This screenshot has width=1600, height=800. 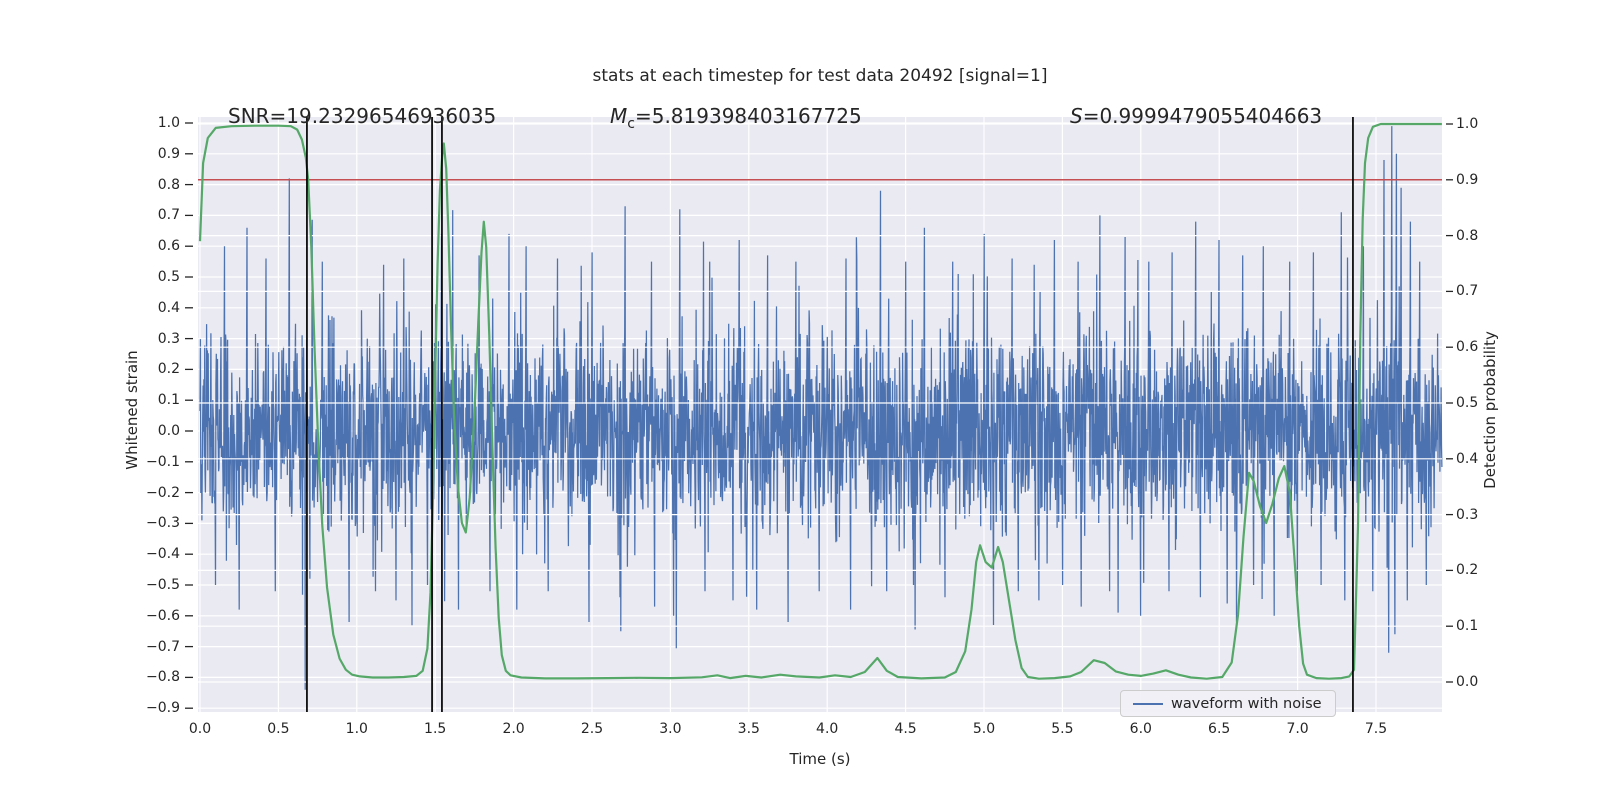 I want to click on x-tick-label: 5.5, so click(x=1062, y=729).